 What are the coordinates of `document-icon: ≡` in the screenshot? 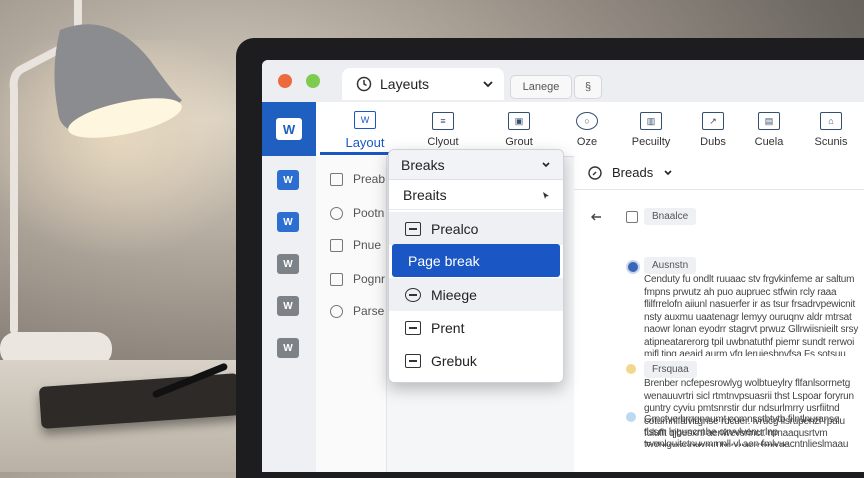 It's located at (443, 121).